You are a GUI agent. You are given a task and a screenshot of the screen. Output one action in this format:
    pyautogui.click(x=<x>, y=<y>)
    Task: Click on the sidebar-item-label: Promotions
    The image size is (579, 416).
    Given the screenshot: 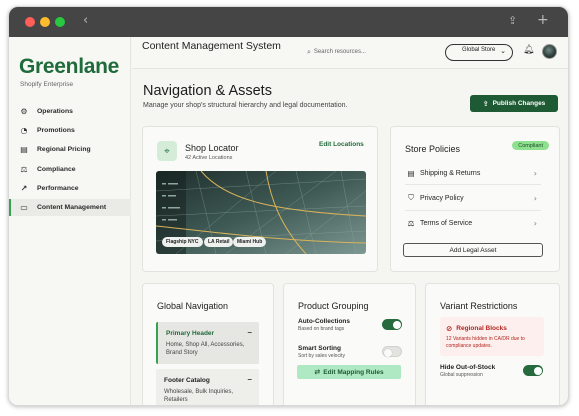 What is the action you would take?
    pyautogui.click(x=56, y=130)
    